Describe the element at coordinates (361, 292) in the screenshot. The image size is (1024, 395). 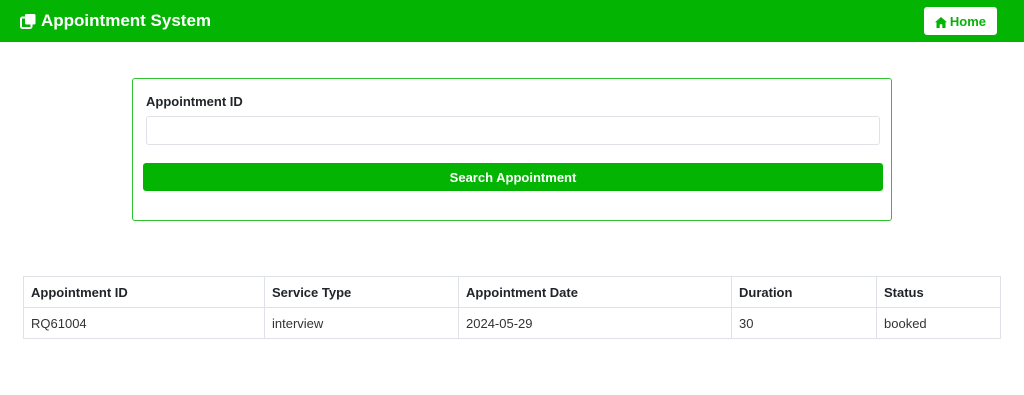
I see `column-header: Service Type` at that location.